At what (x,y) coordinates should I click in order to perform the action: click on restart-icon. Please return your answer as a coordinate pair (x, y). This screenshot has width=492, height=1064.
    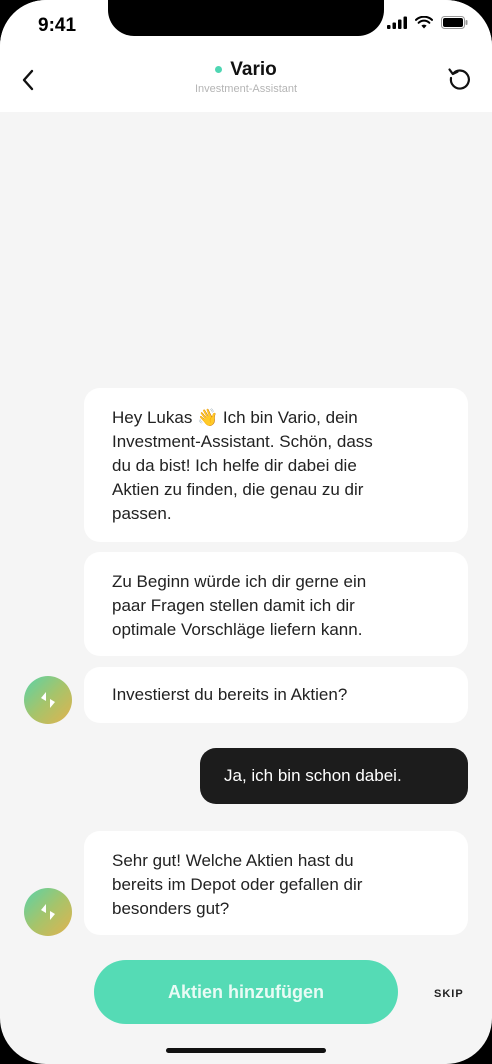
    Looking at the image, I should click on (459, 79).